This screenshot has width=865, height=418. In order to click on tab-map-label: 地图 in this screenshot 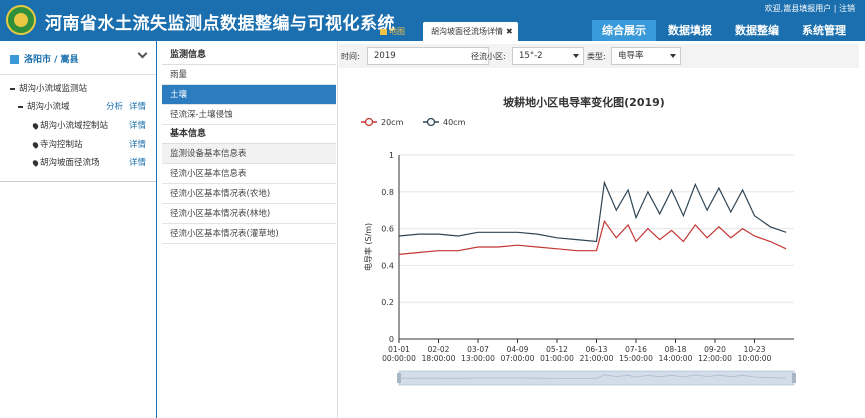, I will do `click(397, 31)`.